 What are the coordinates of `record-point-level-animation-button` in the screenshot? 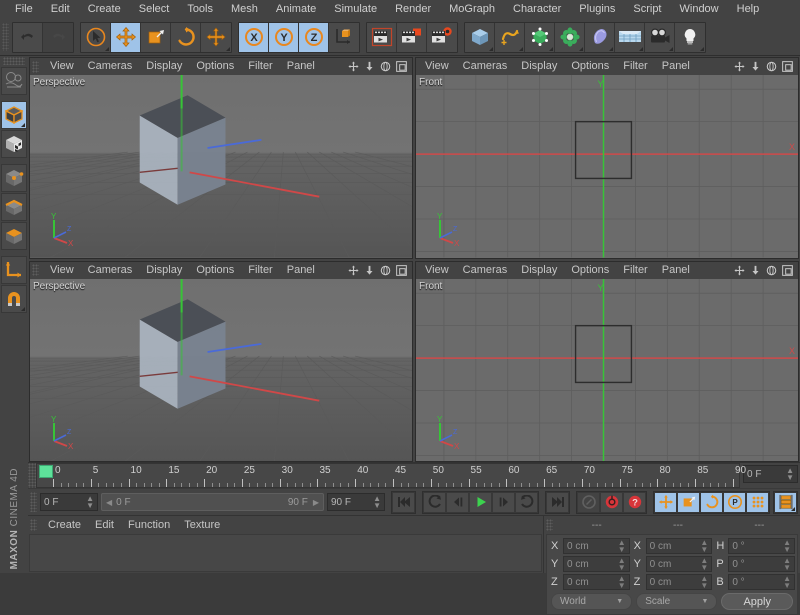 It's located at (757, 502).